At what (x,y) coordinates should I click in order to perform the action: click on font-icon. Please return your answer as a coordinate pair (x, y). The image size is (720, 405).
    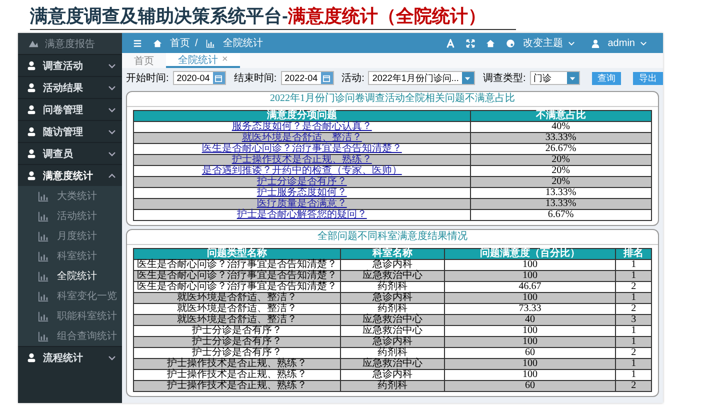
    Looking at the image, I should click on (450, 43).